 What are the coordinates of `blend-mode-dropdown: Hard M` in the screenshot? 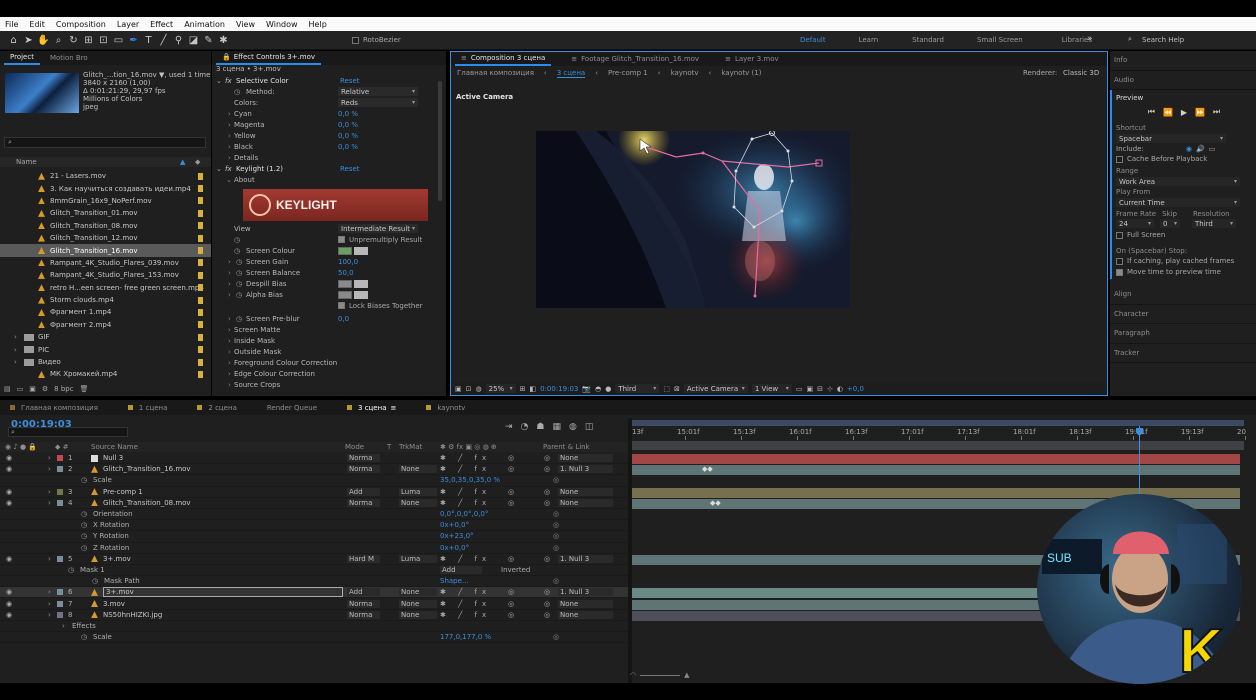 It's located at (363, 558).